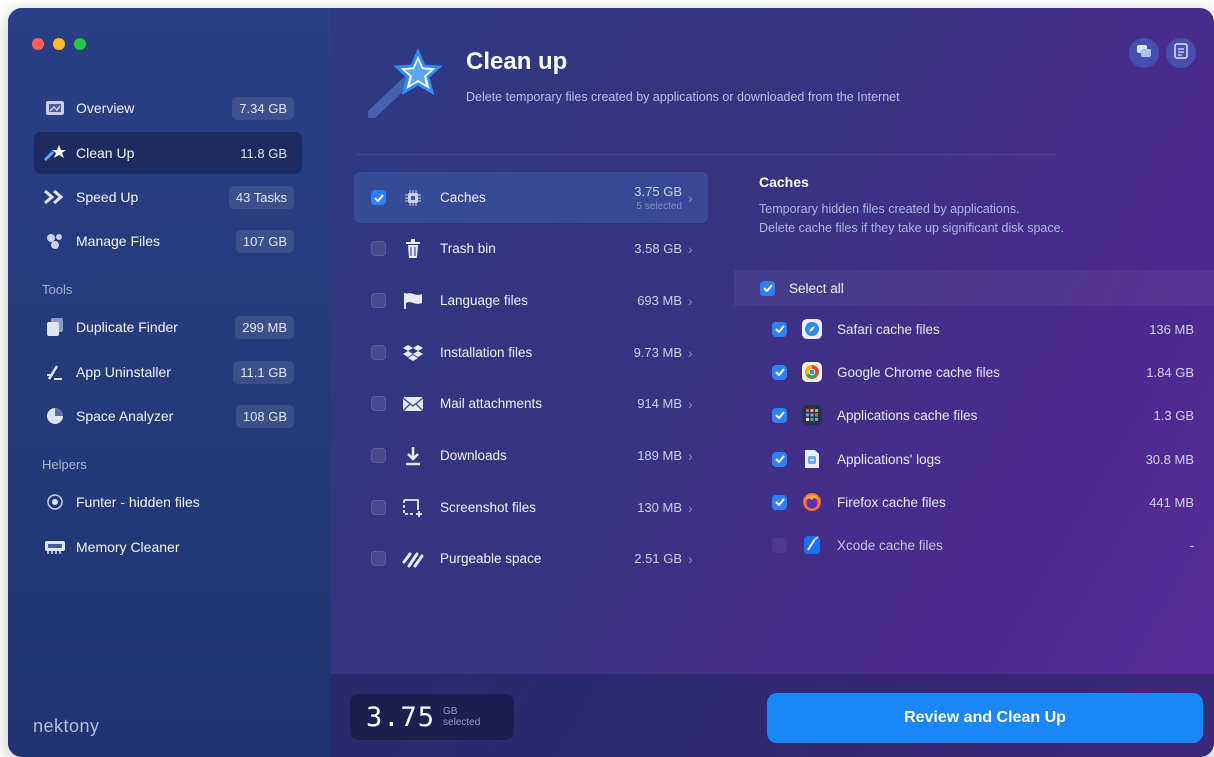 The height and width of the screenshot is (757, 1214). I want to click on chat-bubbles-icon, so click(1144, 53).